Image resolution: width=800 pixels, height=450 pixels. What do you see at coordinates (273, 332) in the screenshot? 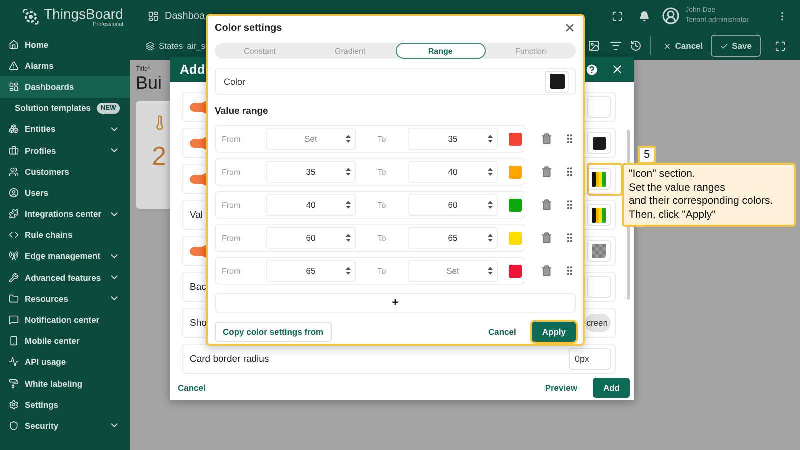
I see `copy-settings-button: Copy color settings from` at bounding box center [273, 332].